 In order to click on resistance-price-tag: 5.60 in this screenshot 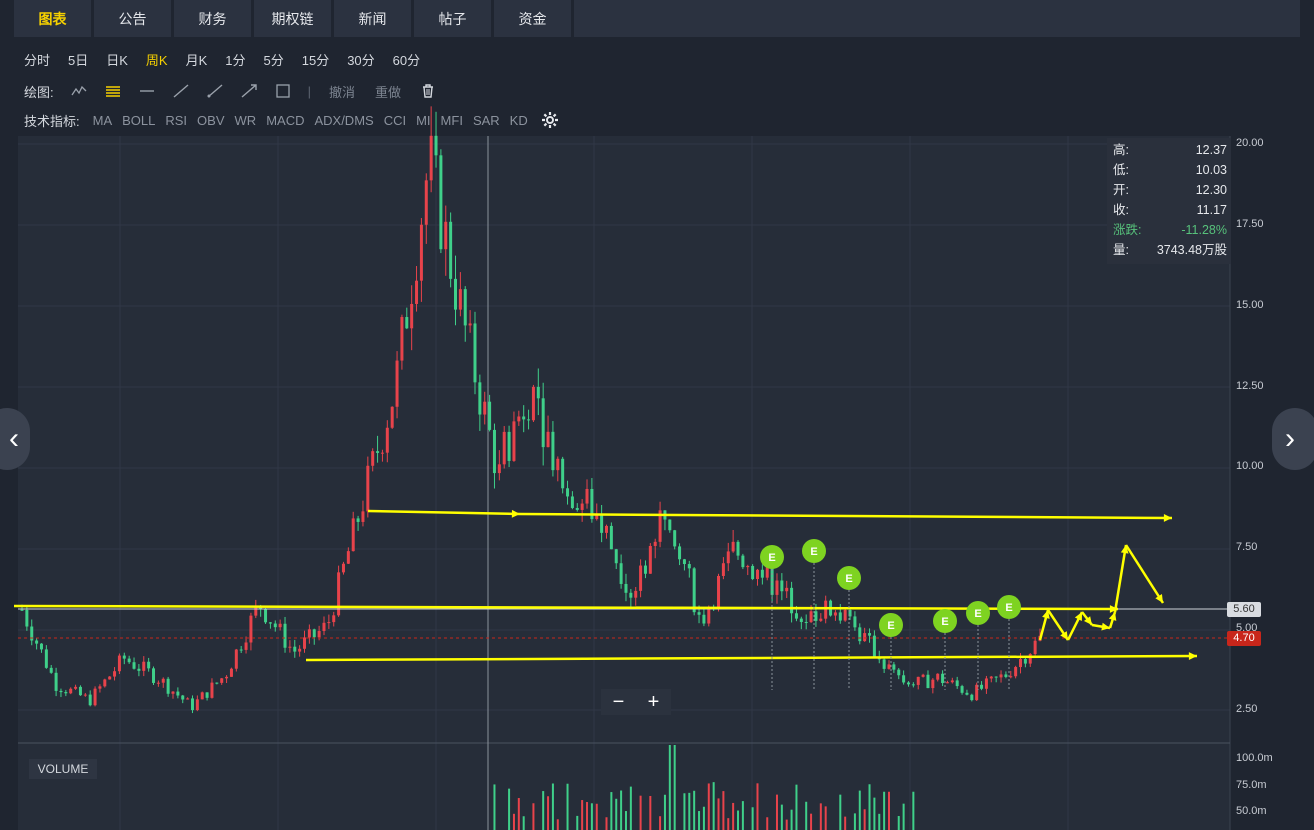, I will do `click(1244, 609)`.